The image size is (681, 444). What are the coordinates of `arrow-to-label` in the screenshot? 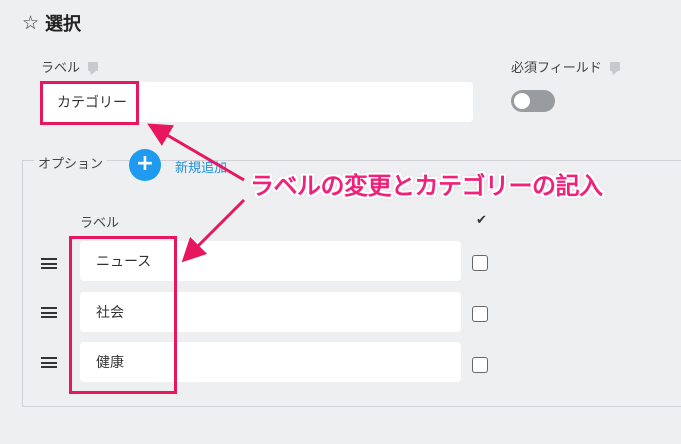 It's located at (196, 152).